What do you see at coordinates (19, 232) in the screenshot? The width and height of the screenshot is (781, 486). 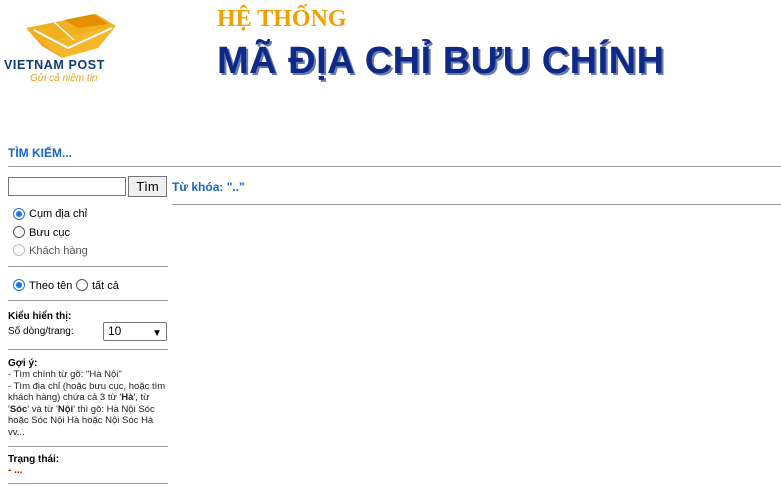 I see `radio-buu-cuc` at bounding box center [19, 232].